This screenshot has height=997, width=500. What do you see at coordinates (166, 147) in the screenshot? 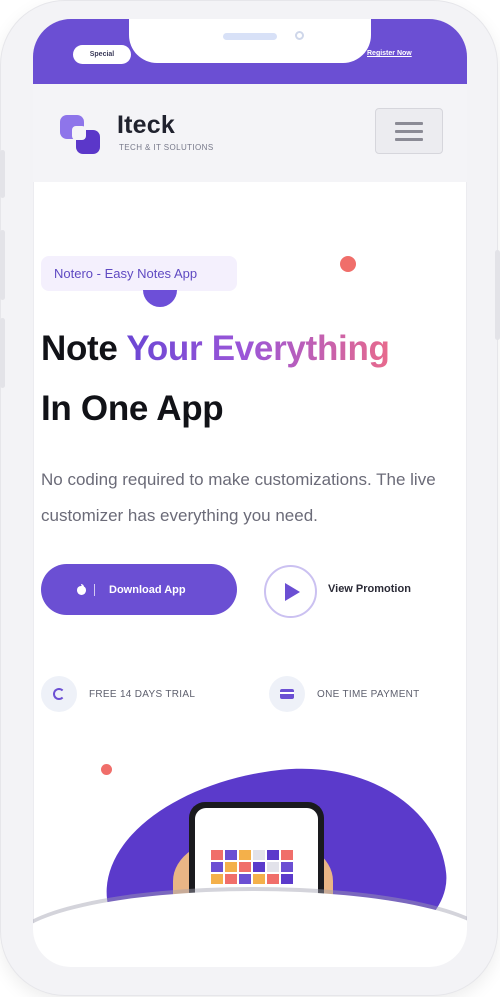
I see `brand-tagline: TECH & IT SOLUTIONS` at bounding box center [166, 147].